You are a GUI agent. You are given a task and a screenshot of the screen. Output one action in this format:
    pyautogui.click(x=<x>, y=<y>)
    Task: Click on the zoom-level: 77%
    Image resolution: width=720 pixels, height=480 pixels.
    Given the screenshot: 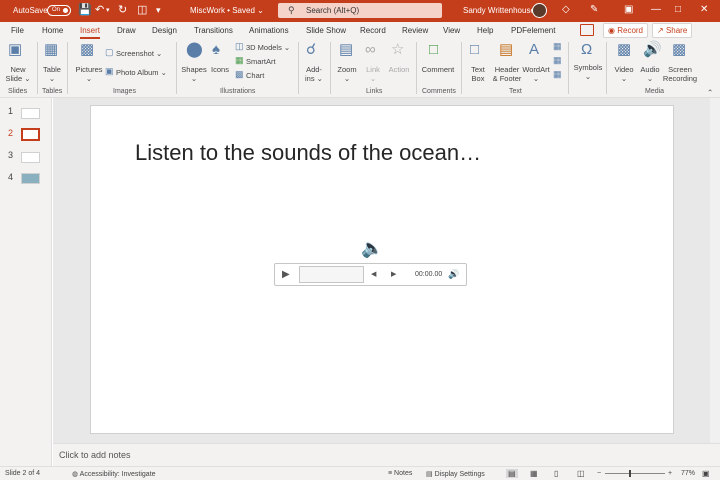 What is the action you would take?
    pyautogui.click(x=688, y=473)
    